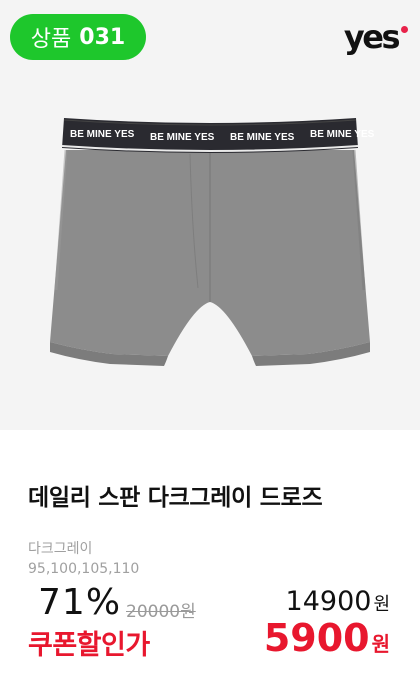 This screenshot has width=420, height=700. What do you see at coordinates (103, 602) in the screenshot?
I see `discount-unit: %` at bounding box center [103, 602].